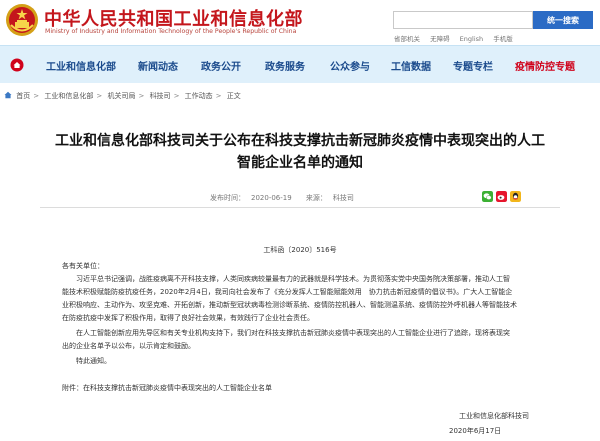 The height and width of the screenshot is (441, 600). Describe the element at coordinates (471, 39) in the screenshot. I see `top-link-english: English` at that location.